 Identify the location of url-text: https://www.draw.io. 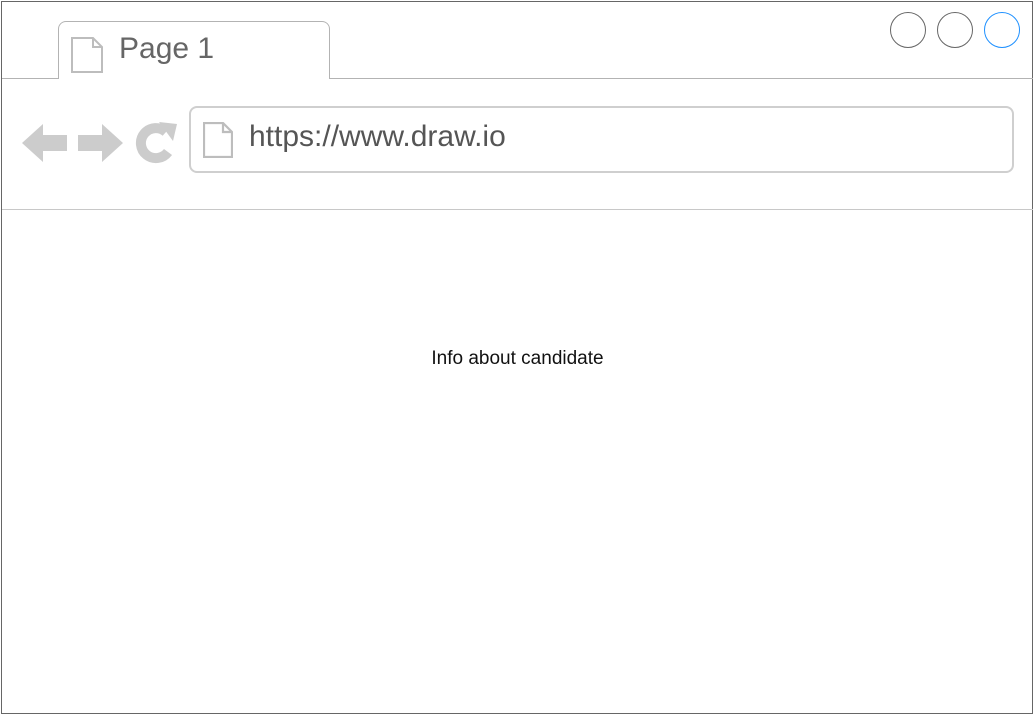
(377, 137).